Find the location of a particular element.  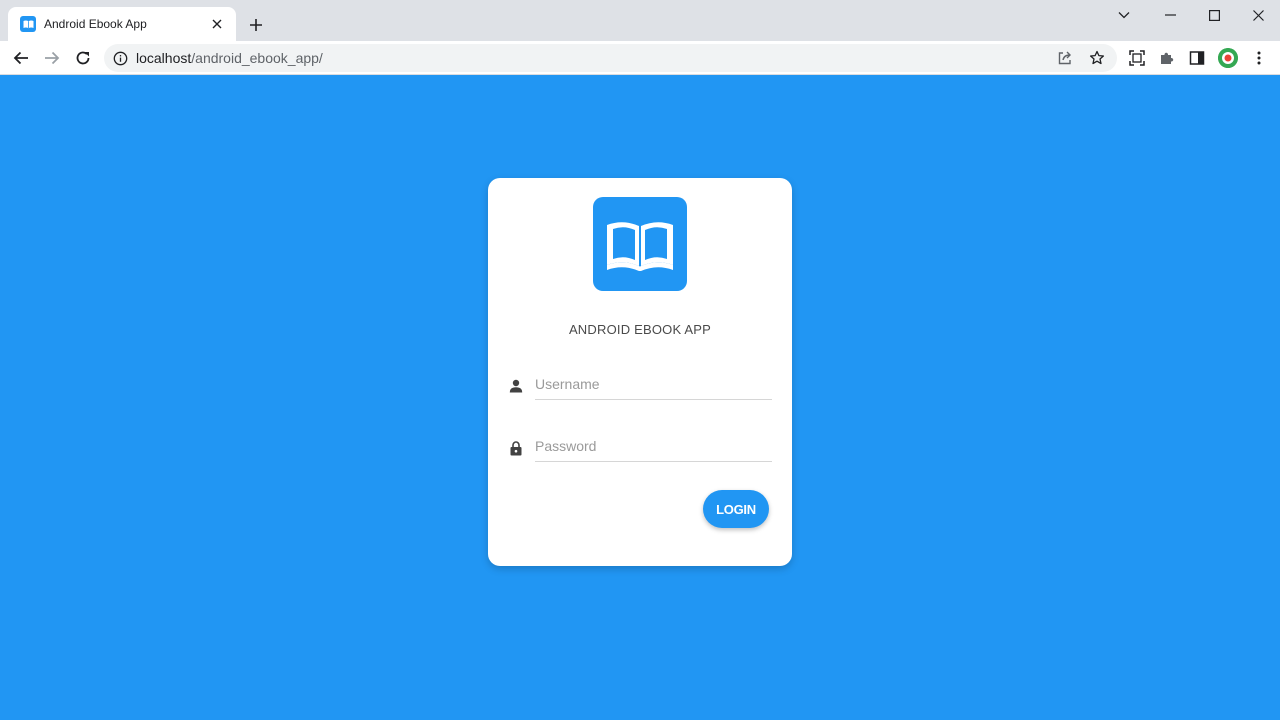

screenshot-capture-icon is located at coordinates (1137, 58).